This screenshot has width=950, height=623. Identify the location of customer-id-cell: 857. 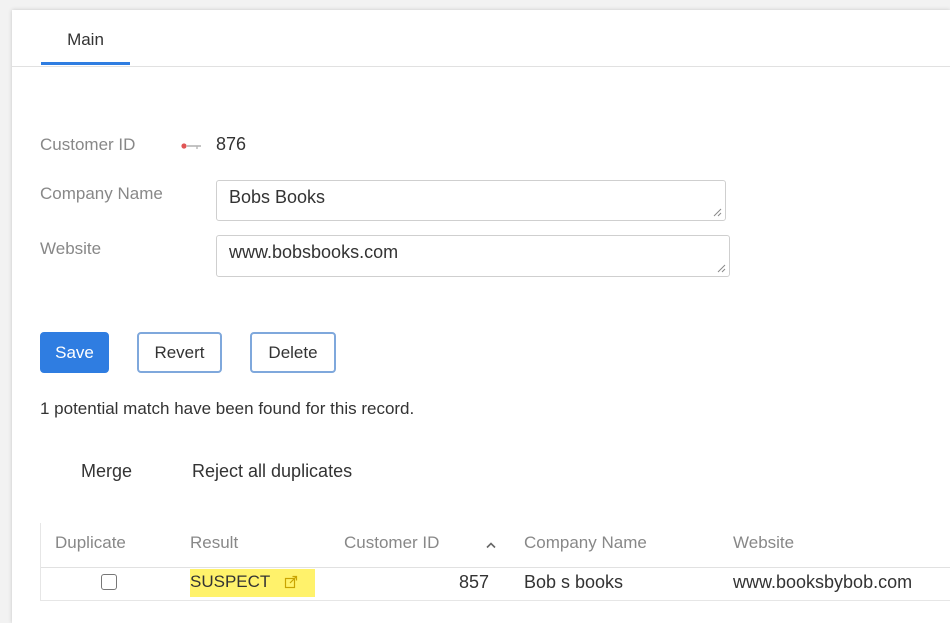
(474, 582).